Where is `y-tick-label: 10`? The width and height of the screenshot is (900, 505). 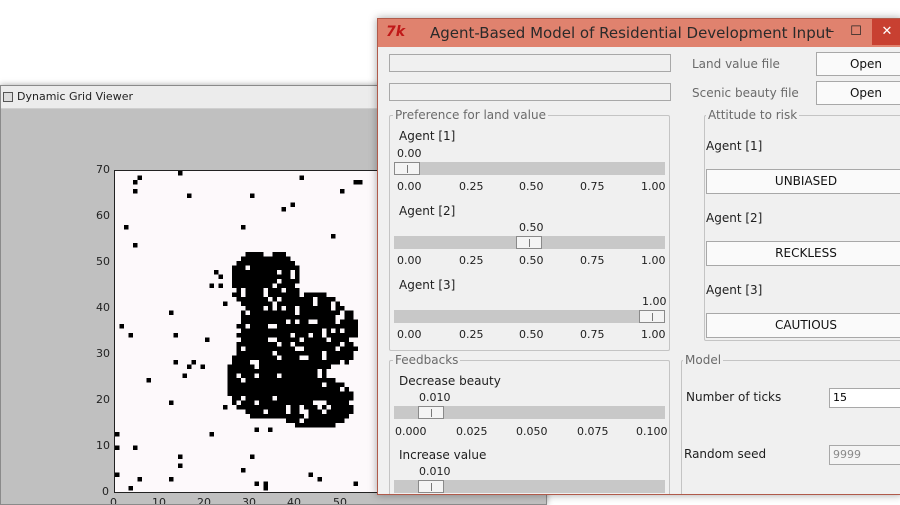 y-tick-label: 10 is located at coordinates (103, 445).